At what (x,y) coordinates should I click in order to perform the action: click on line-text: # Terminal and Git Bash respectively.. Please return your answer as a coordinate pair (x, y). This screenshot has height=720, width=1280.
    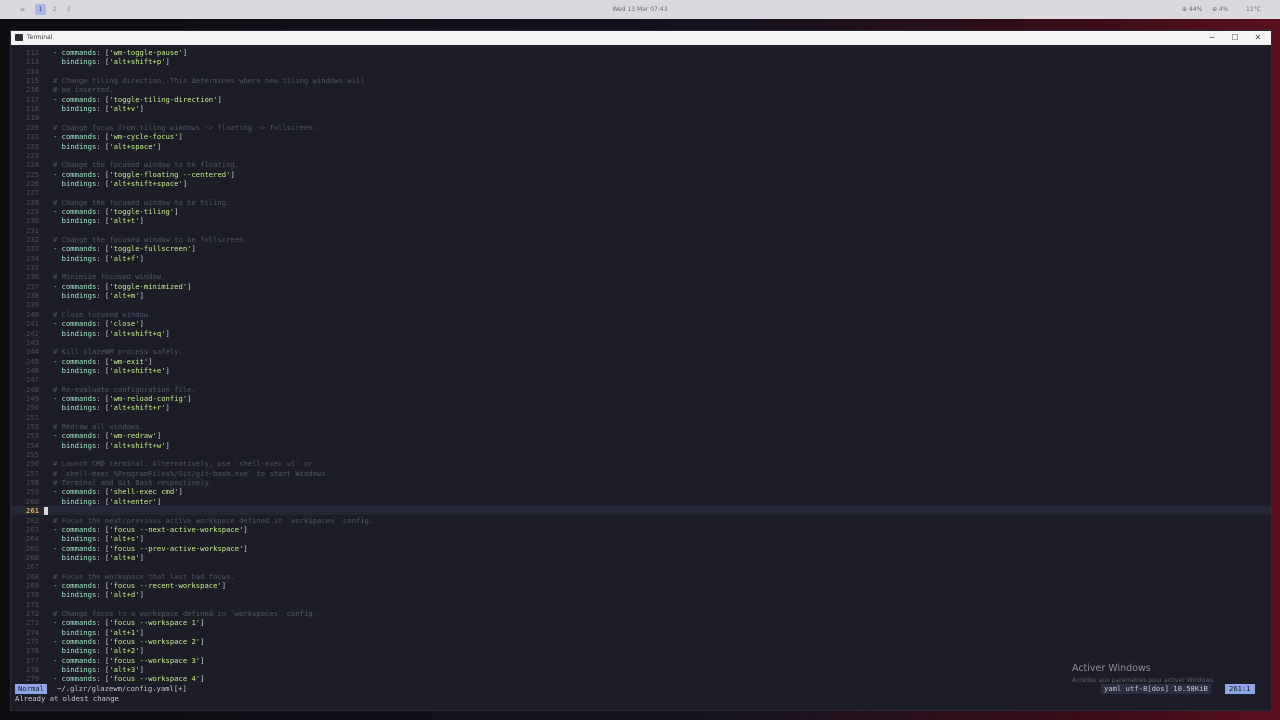
    Looking at the image, I should click on (133, 483).